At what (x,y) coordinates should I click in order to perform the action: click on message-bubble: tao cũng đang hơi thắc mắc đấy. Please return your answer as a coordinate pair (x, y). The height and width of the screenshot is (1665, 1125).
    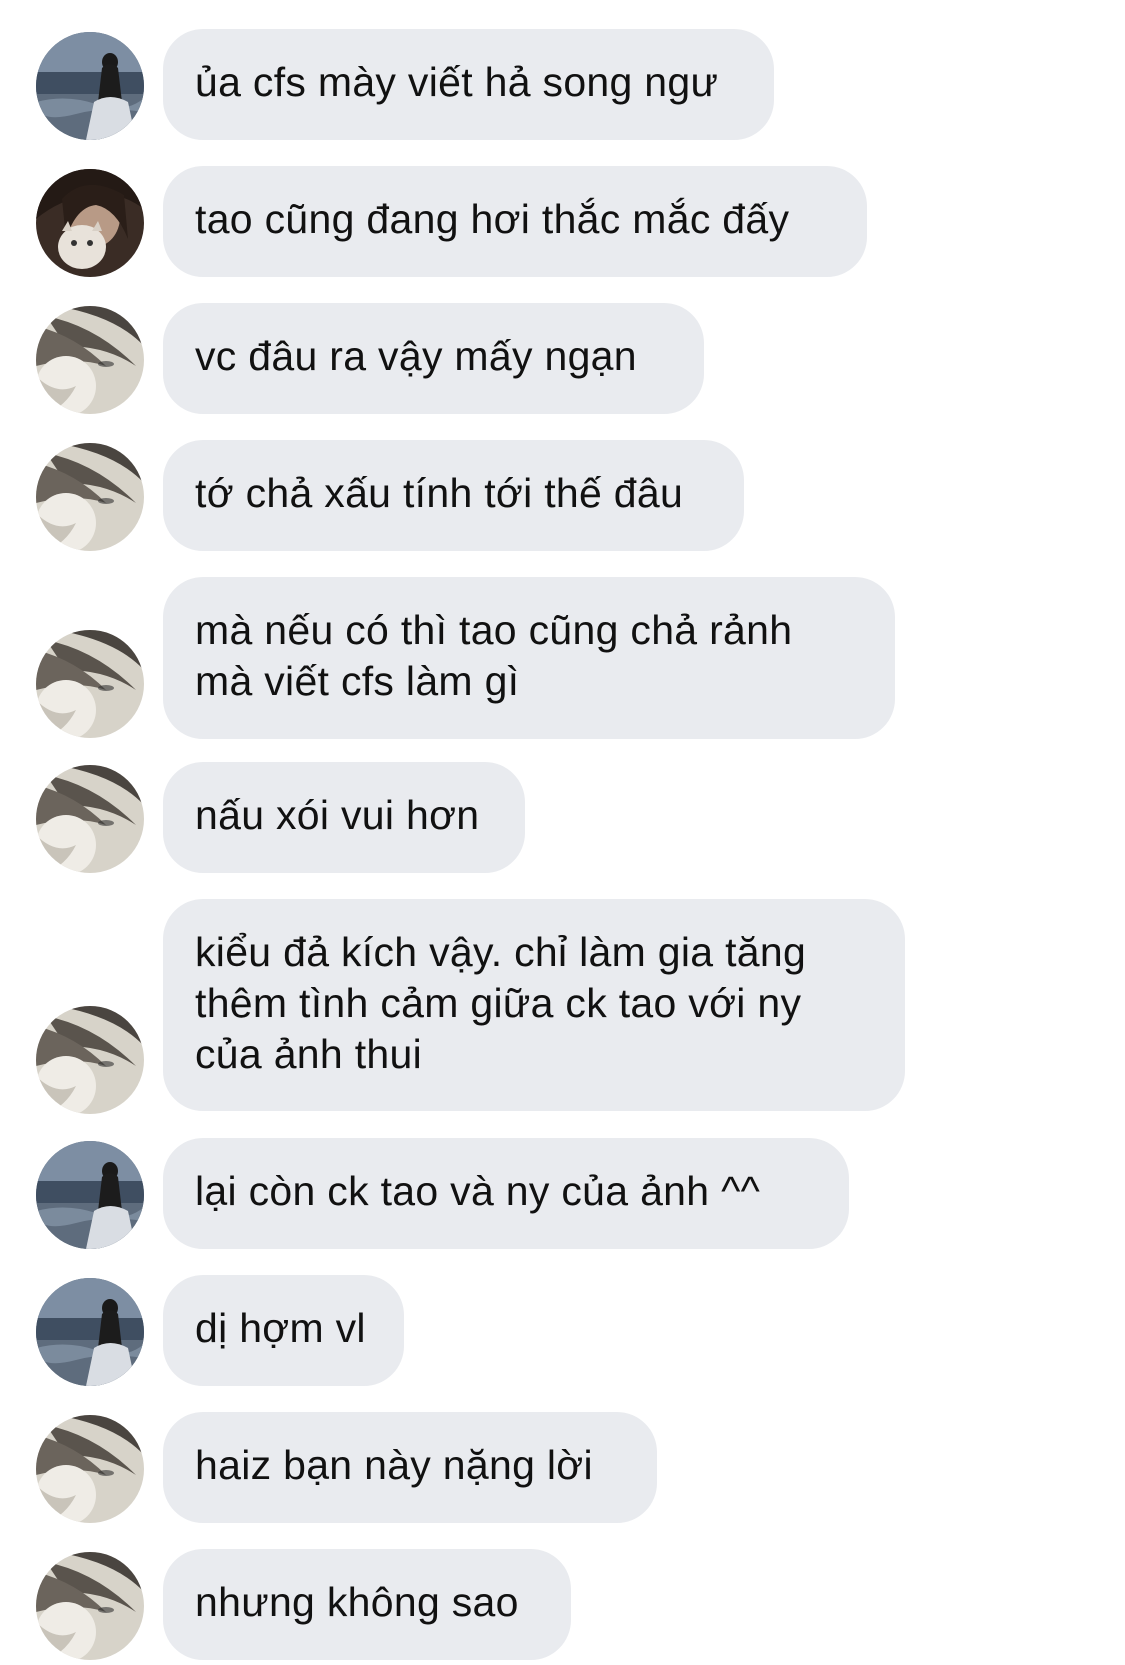
    Looking at the image, I should click on (515, 221).